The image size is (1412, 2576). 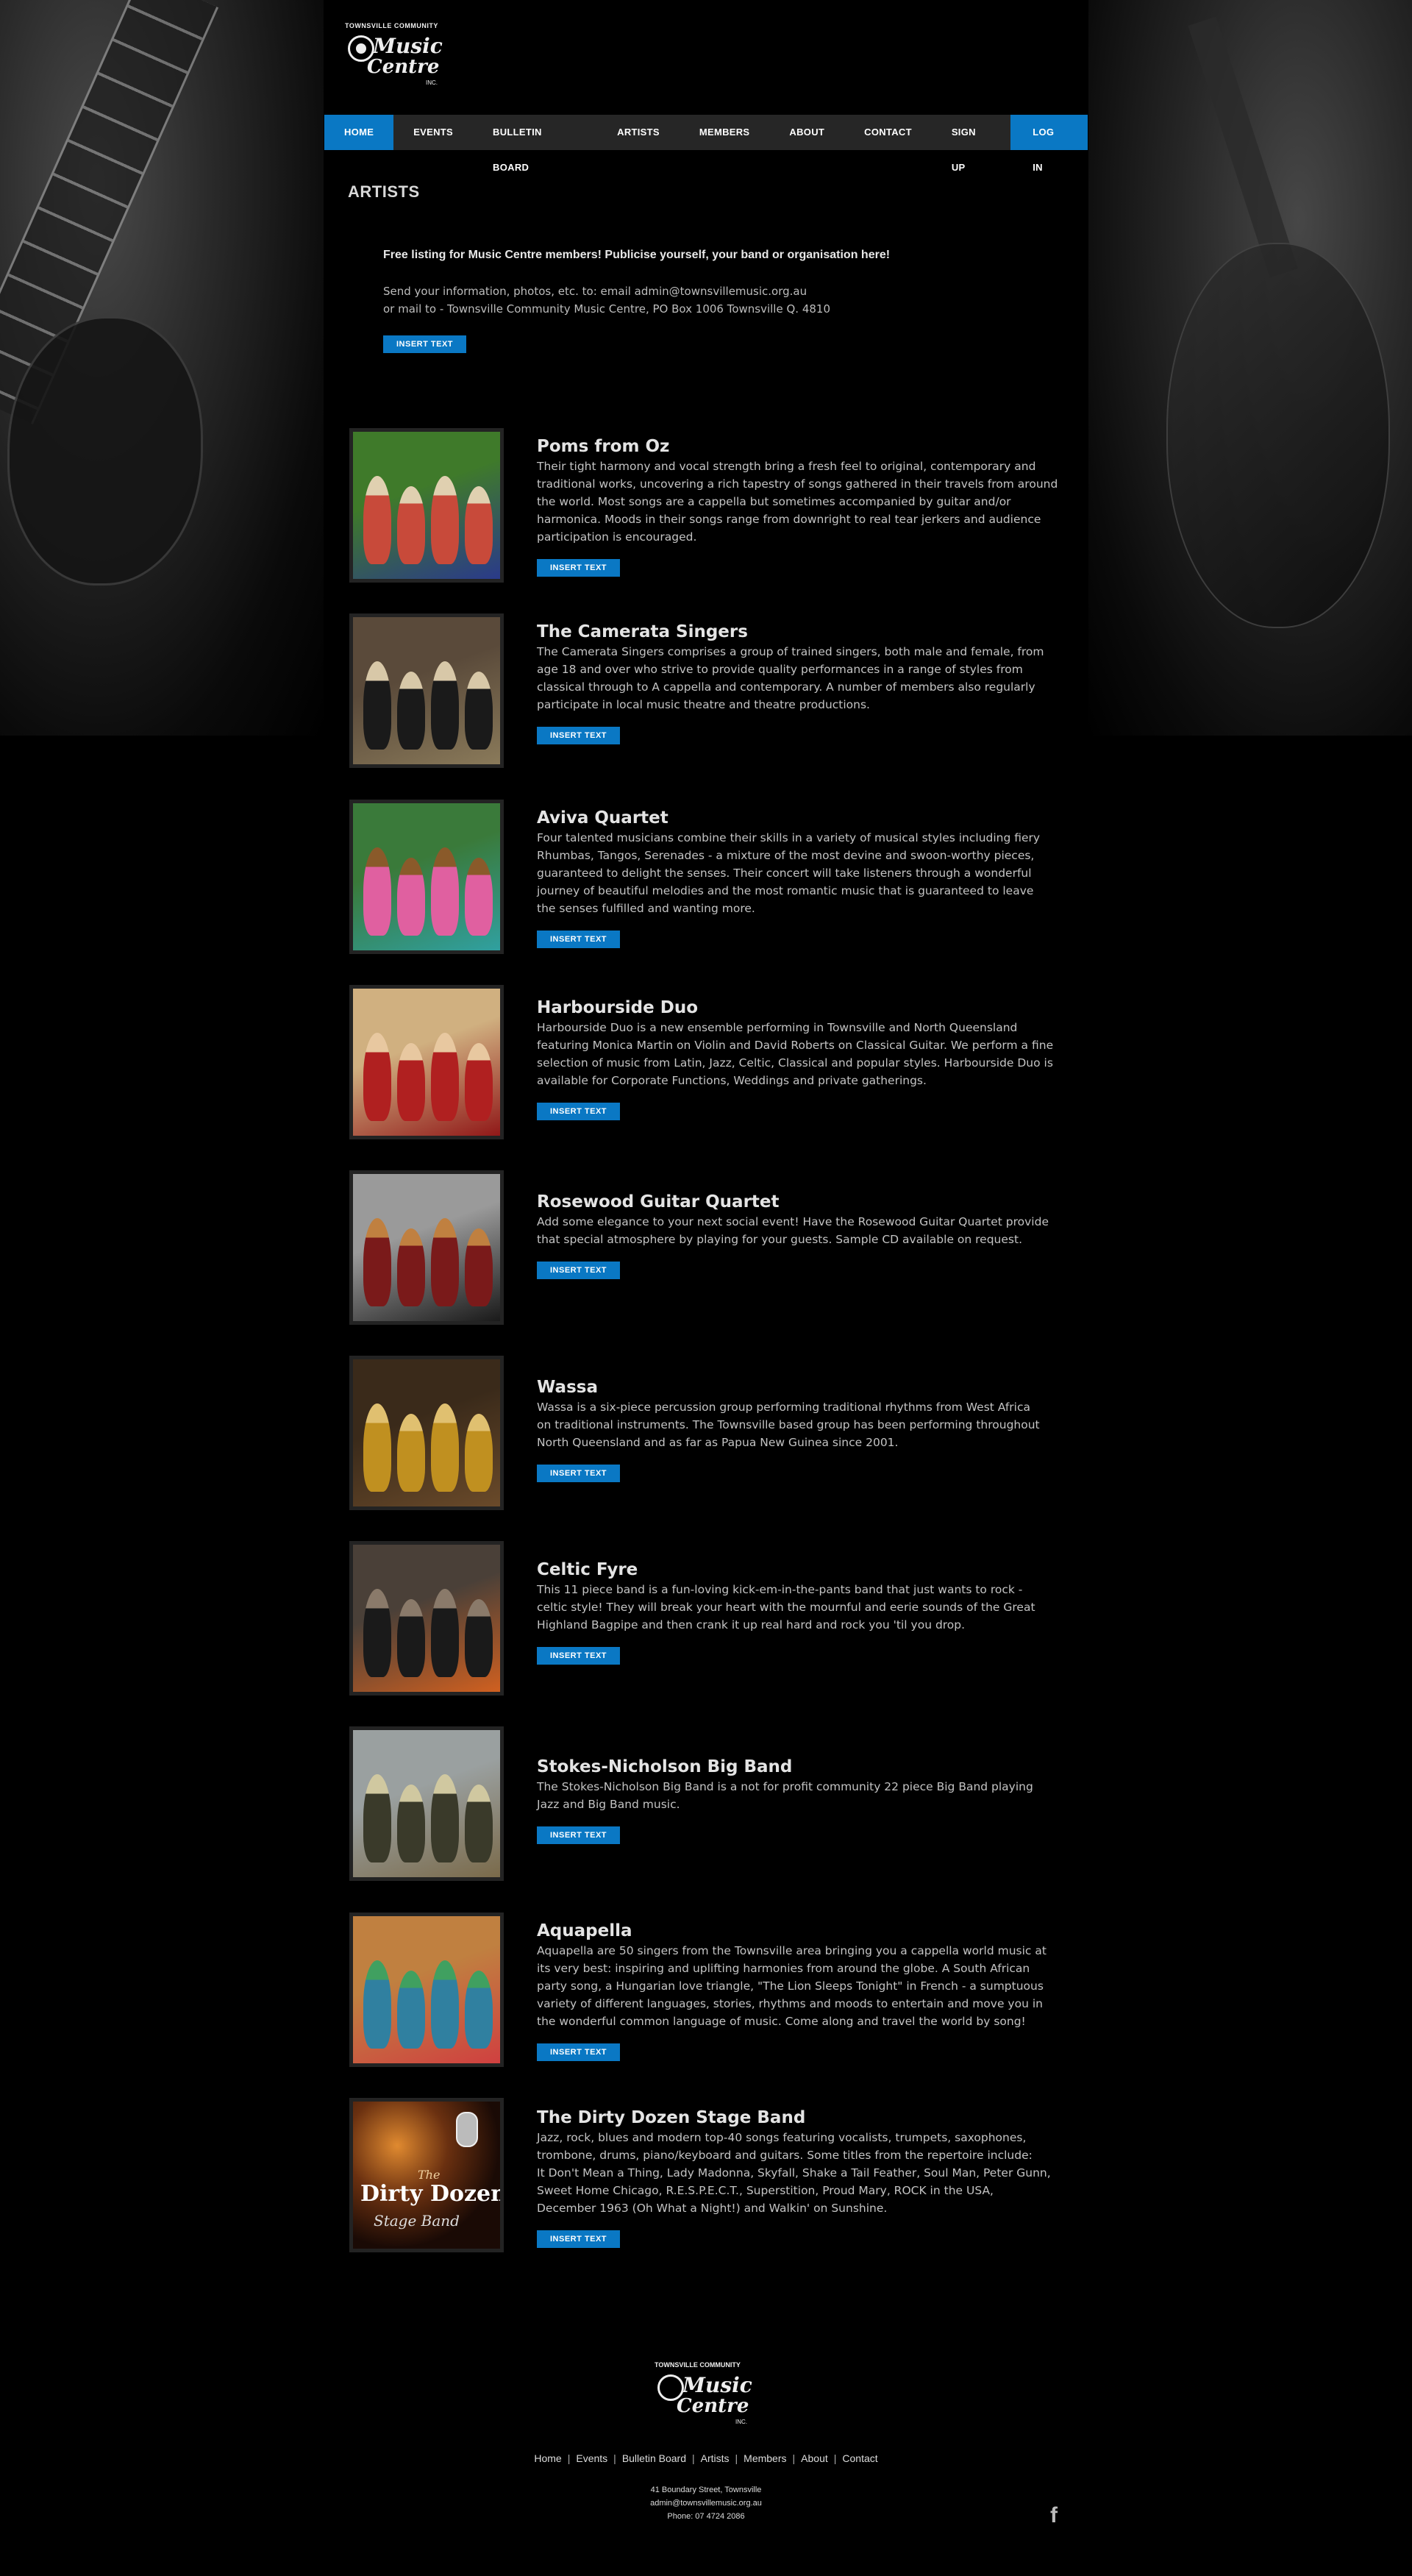 What do you see at coordinates (713, 2406) in the screenshot?
I see `footer-logo-word-centre: Centre` at bounding box center [713, 2406].